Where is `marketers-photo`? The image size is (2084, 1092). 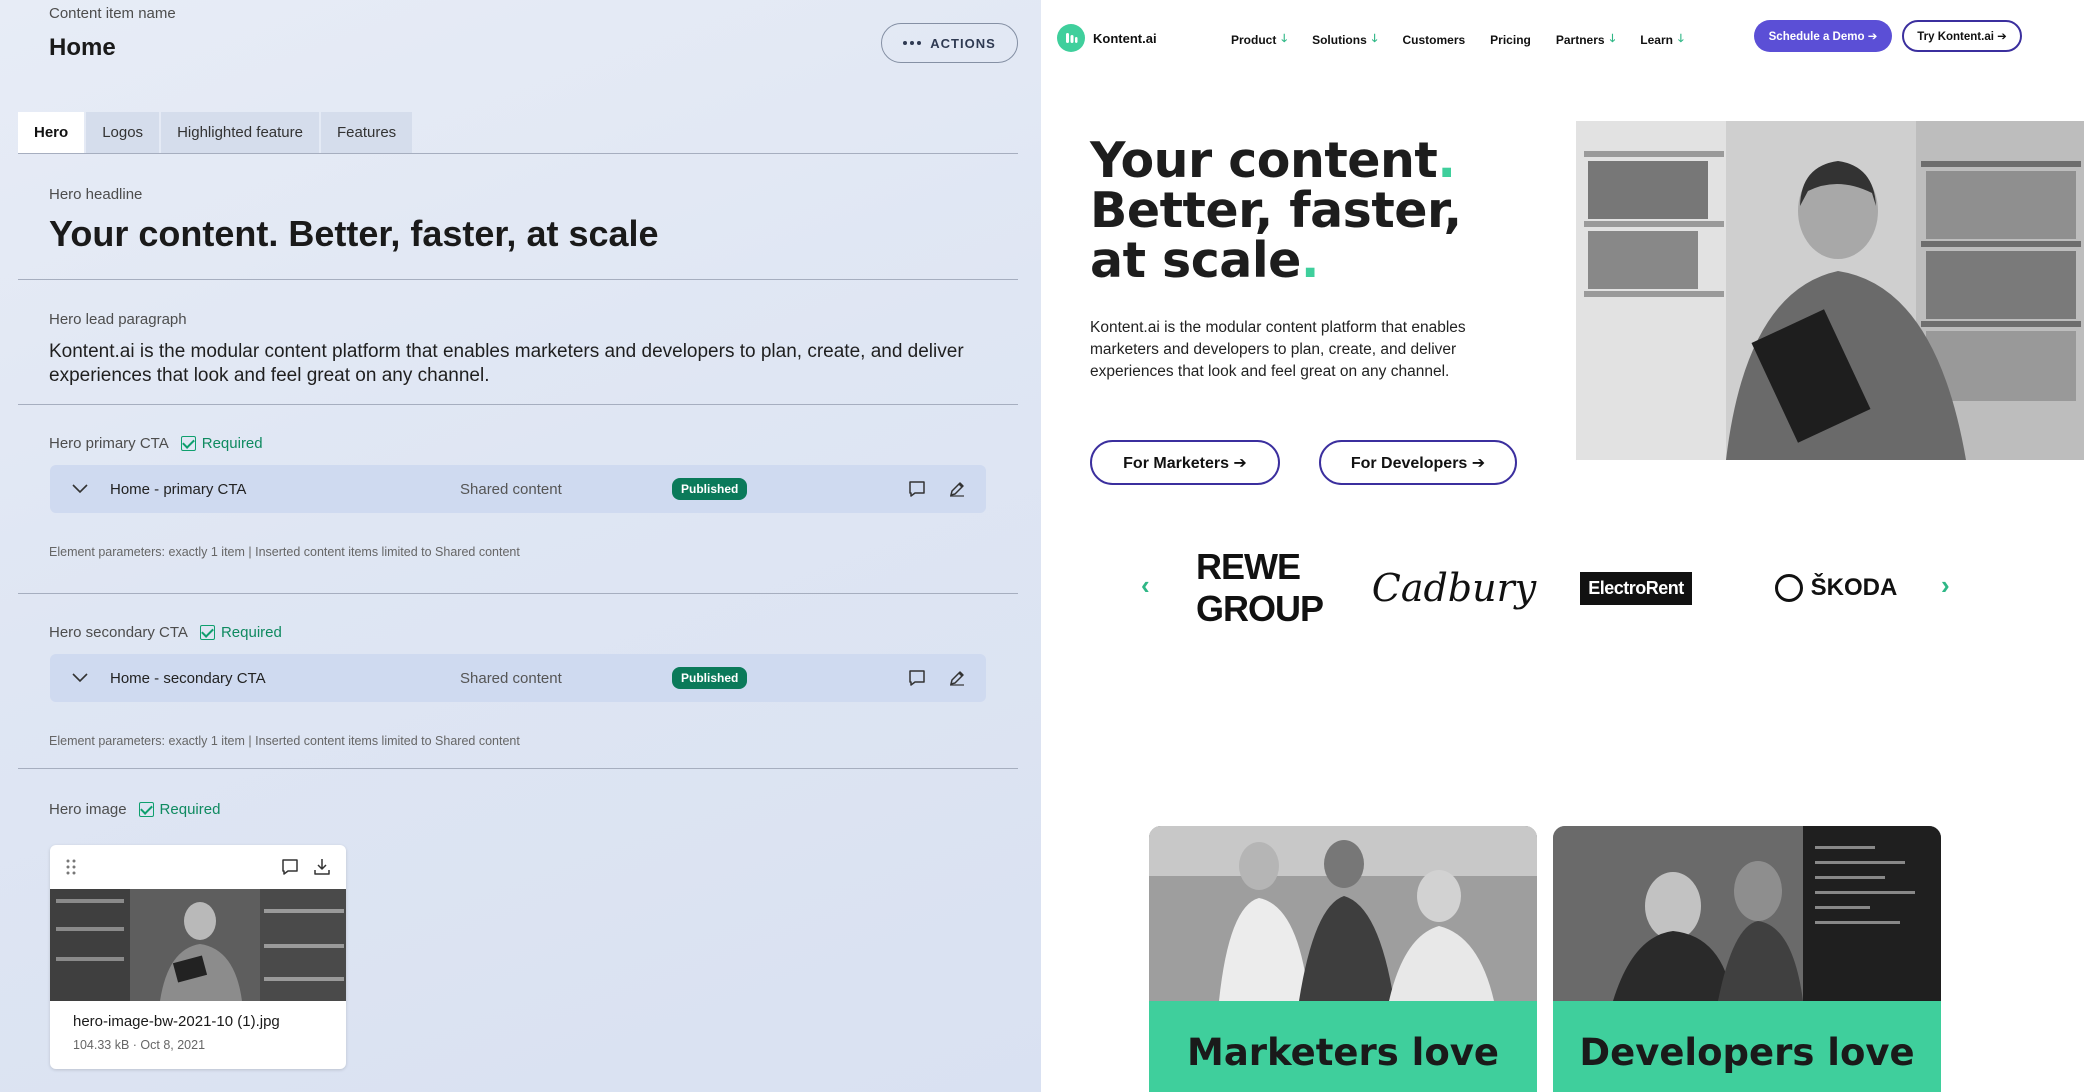
marketers-photo is located at coordinates (1343, 913).